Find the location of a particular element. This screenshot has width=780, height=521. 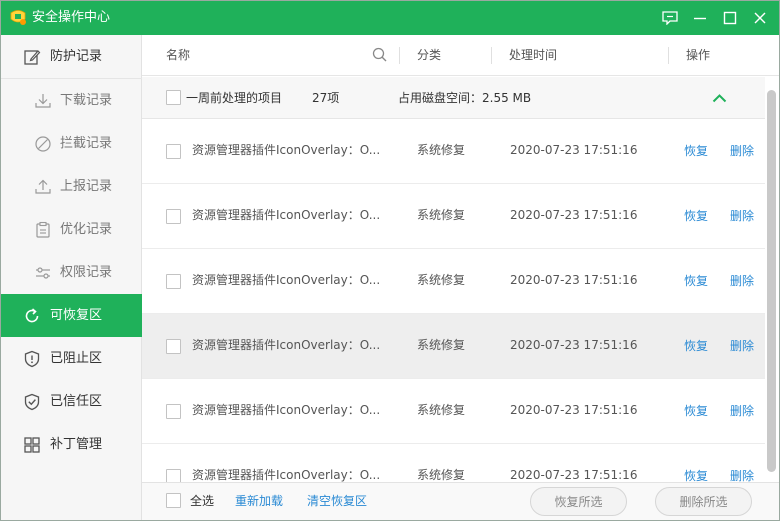

sidebar-item-optimize-records: 优化记录 is located at coordinates (71, 229).